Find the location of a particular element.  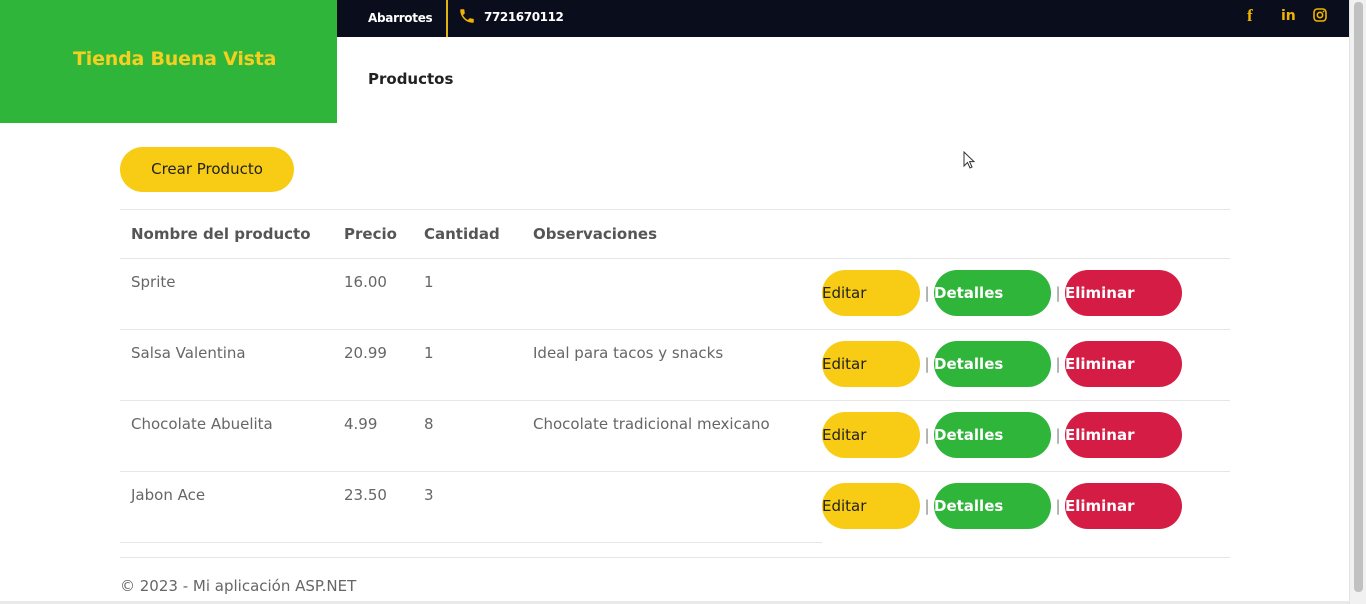

cell-name: Chocolate Abuelita is located at coordinates (226, 436).